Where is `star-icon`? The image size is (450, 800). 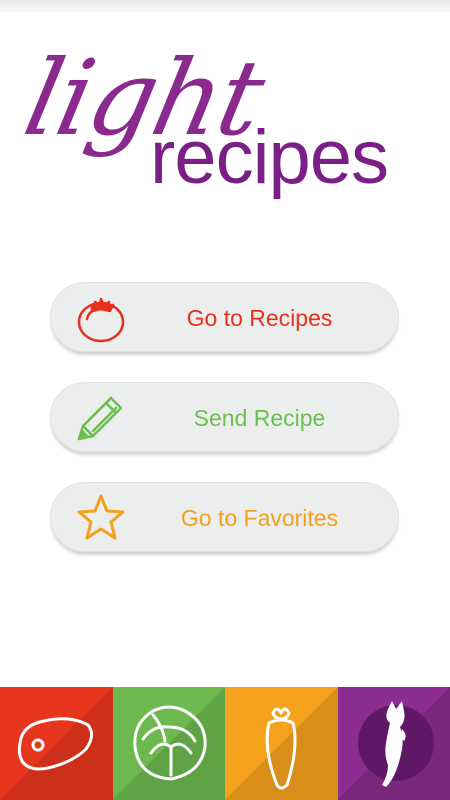
star-icon is located at coordinates (101, 518).